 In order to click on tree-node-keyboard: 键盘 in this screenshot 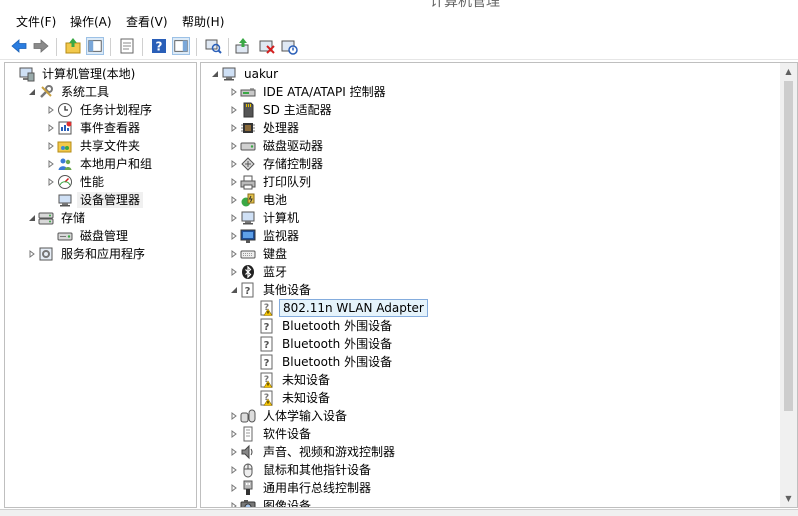, I will do `click(259, 254)`.